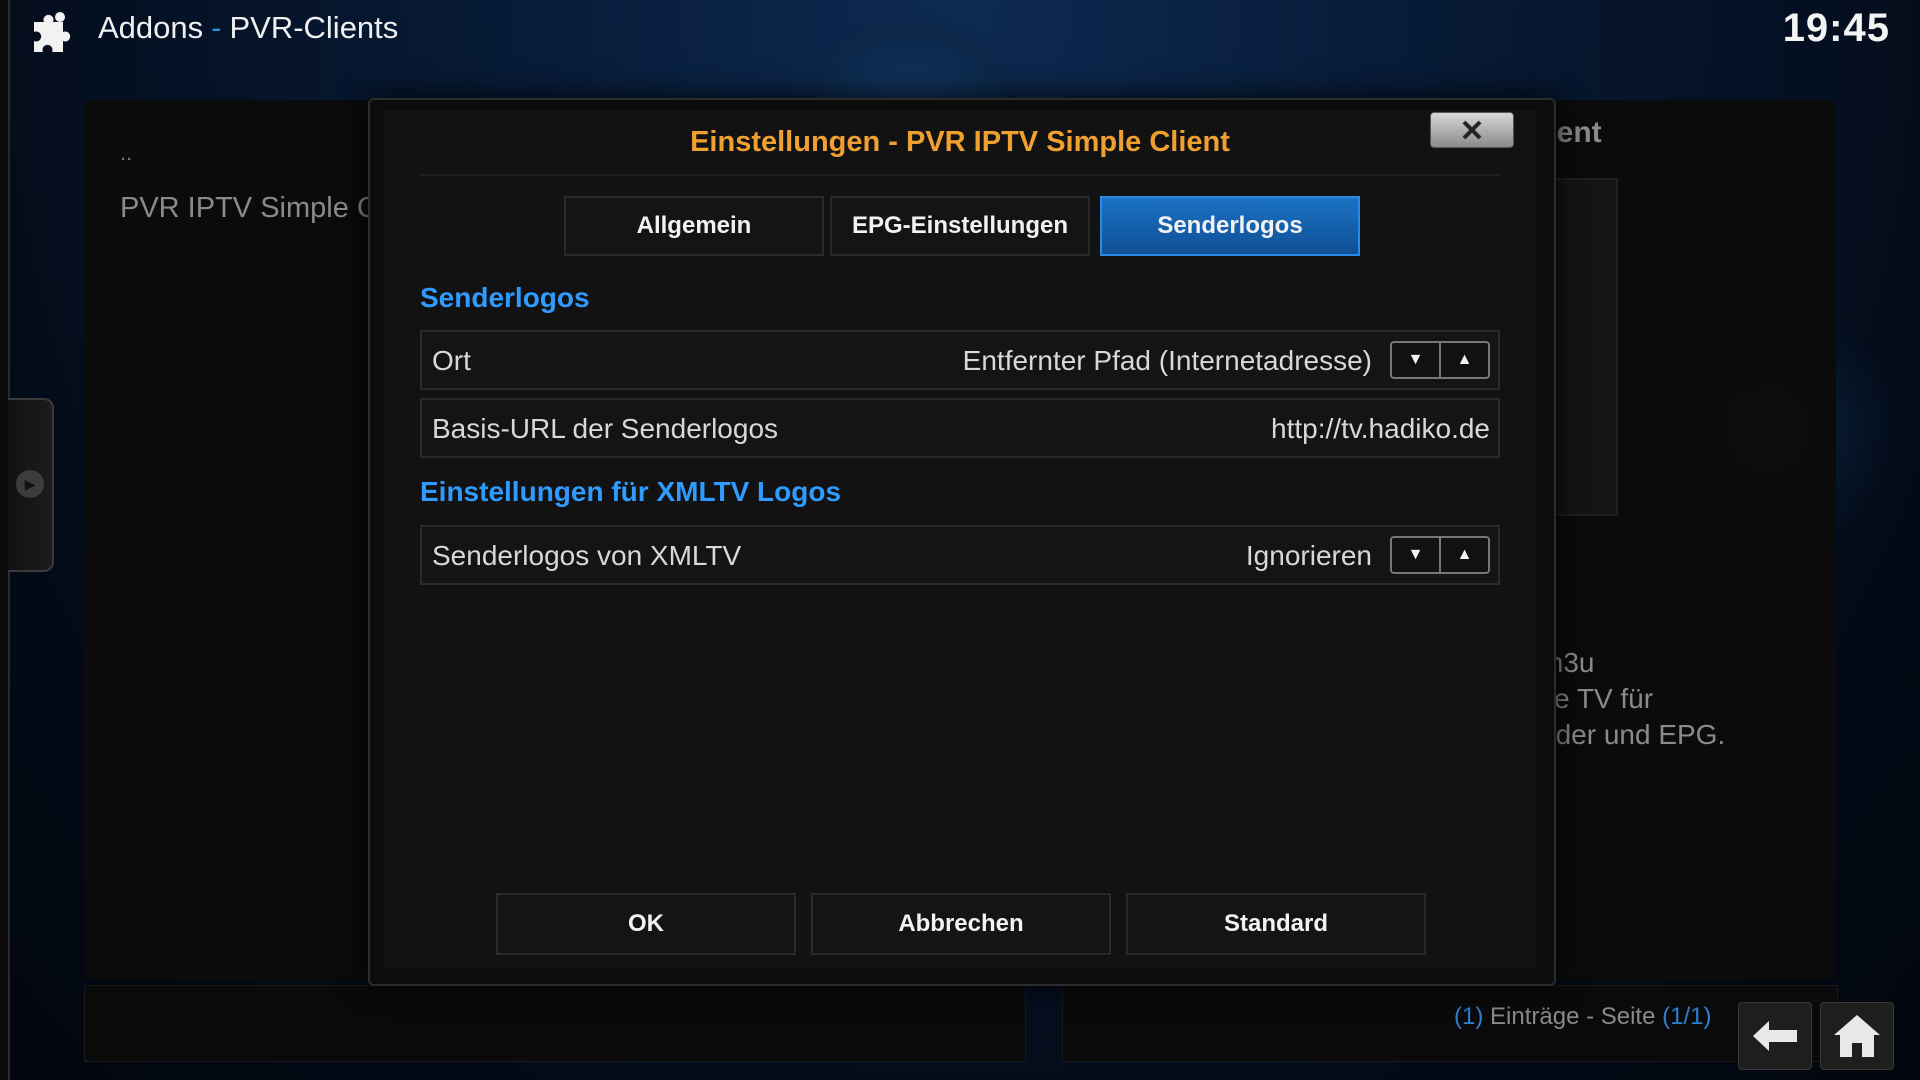 Image resolution: width=1920 pixels, height=1080 pixels. I want to click on close-icon, so click(1472, 130).